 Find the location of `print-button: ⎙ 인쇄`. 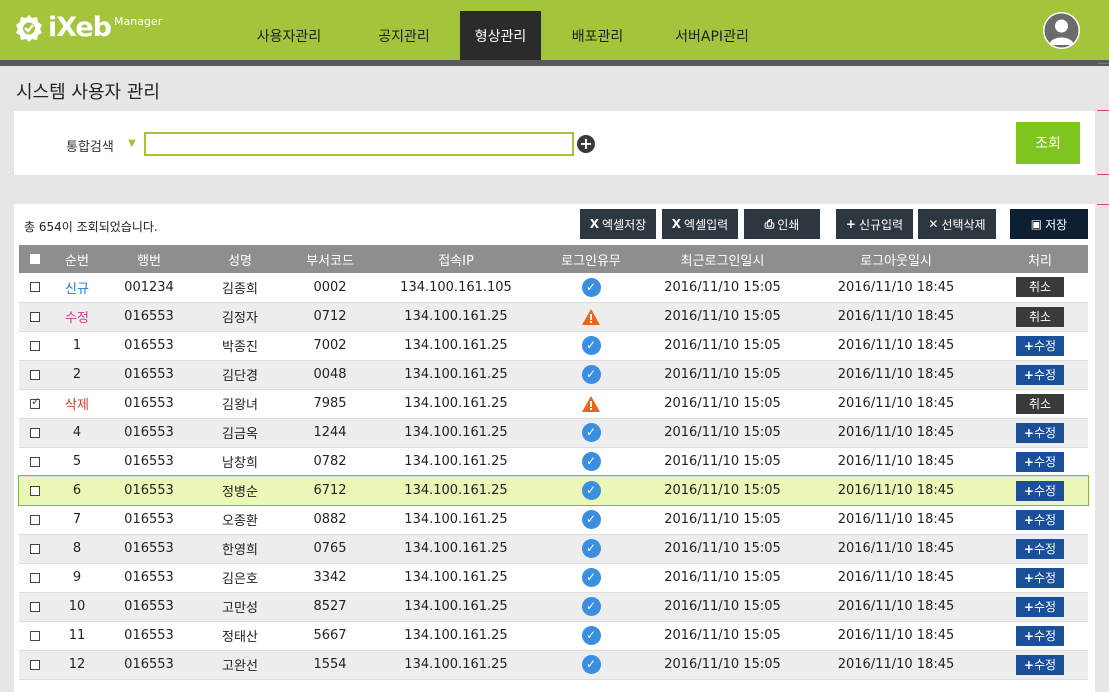

print-button: ⎙ 인쇄 is located at coordinates (782, 224).